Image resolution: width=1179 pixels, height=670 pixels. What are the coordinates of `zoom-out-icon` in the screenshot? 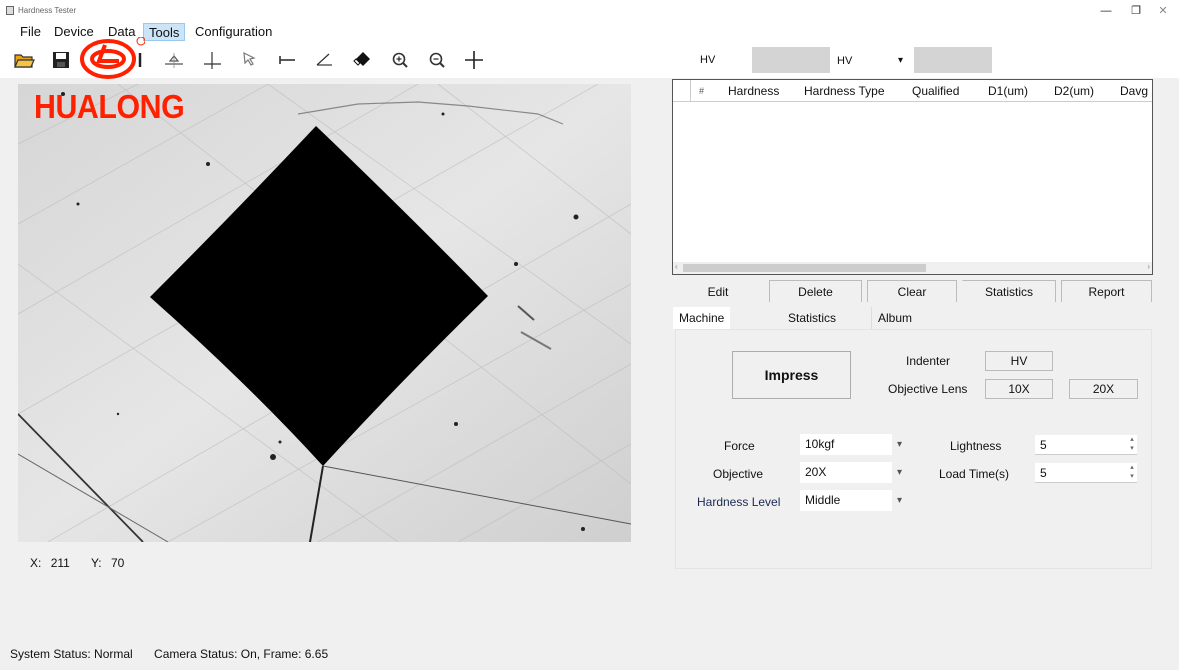 It's located at (437, 60).